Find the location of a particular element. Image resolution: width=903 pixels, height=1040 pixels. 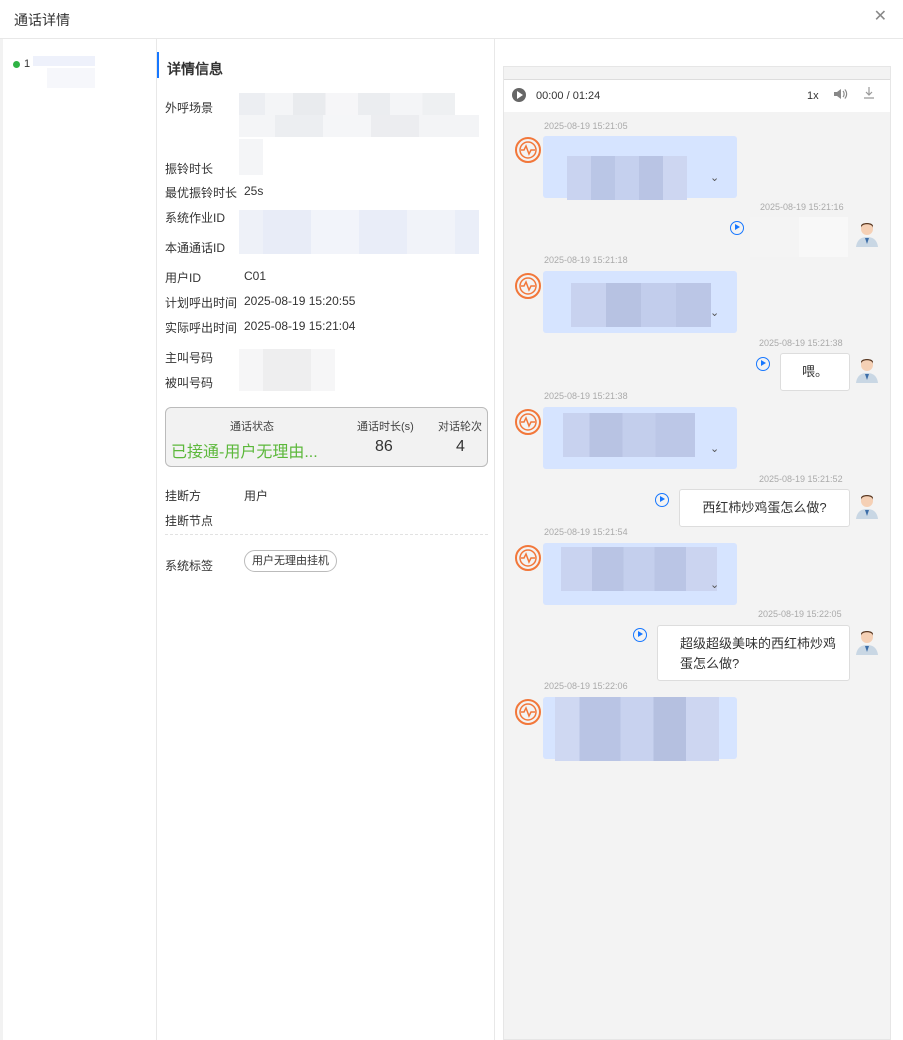

message-time: 2025-08-19 15:22:05 is located at coordinates (800, 614).